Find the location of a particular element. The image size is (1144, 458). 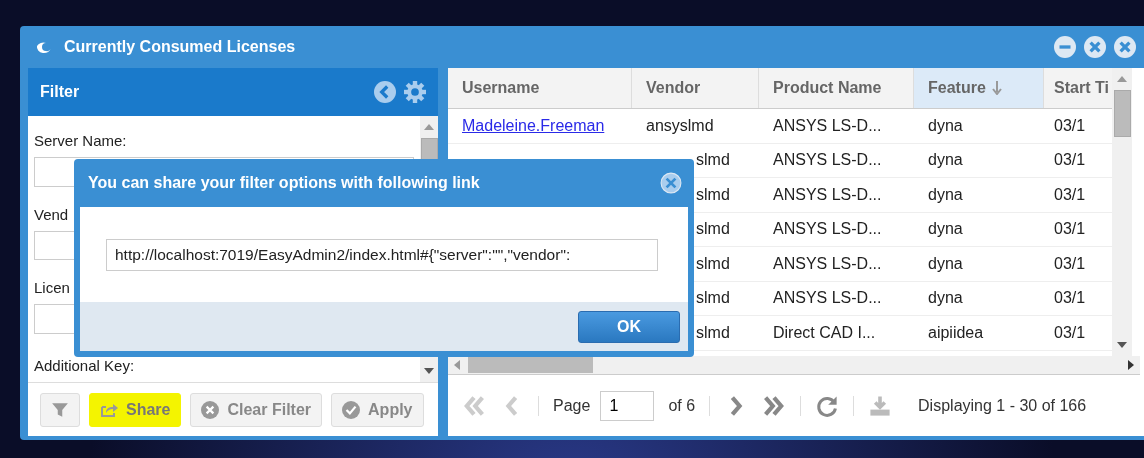

column-header: Feature is located at coordinates (979, 88).